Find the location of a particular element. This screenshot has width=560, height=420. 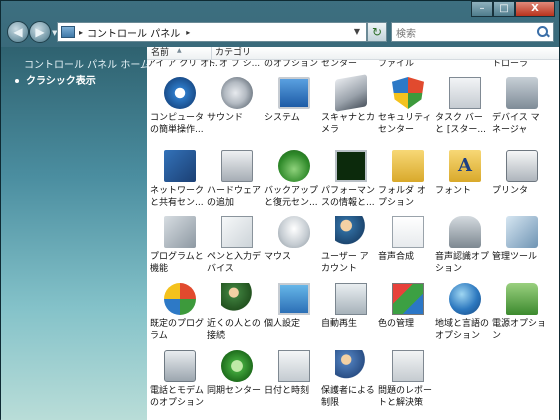

address-bar: ▸ コントロール パネル ▸ ▼ is located at coordinates (212, 32).